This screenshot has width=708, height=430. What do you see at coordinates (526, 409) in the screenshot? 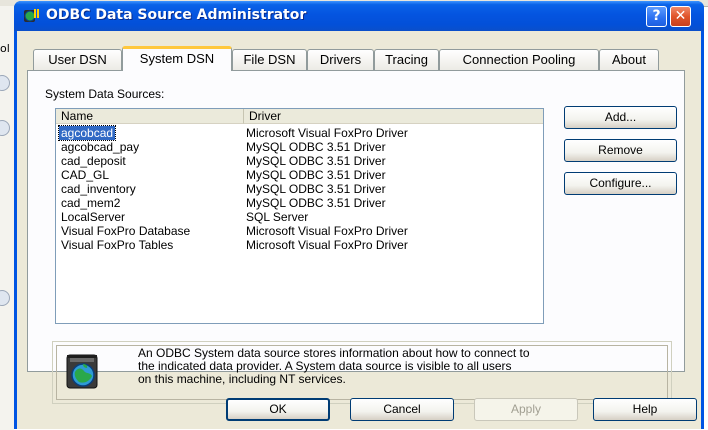
I see `apply-button: Apply` at bounding box center [526, 409].